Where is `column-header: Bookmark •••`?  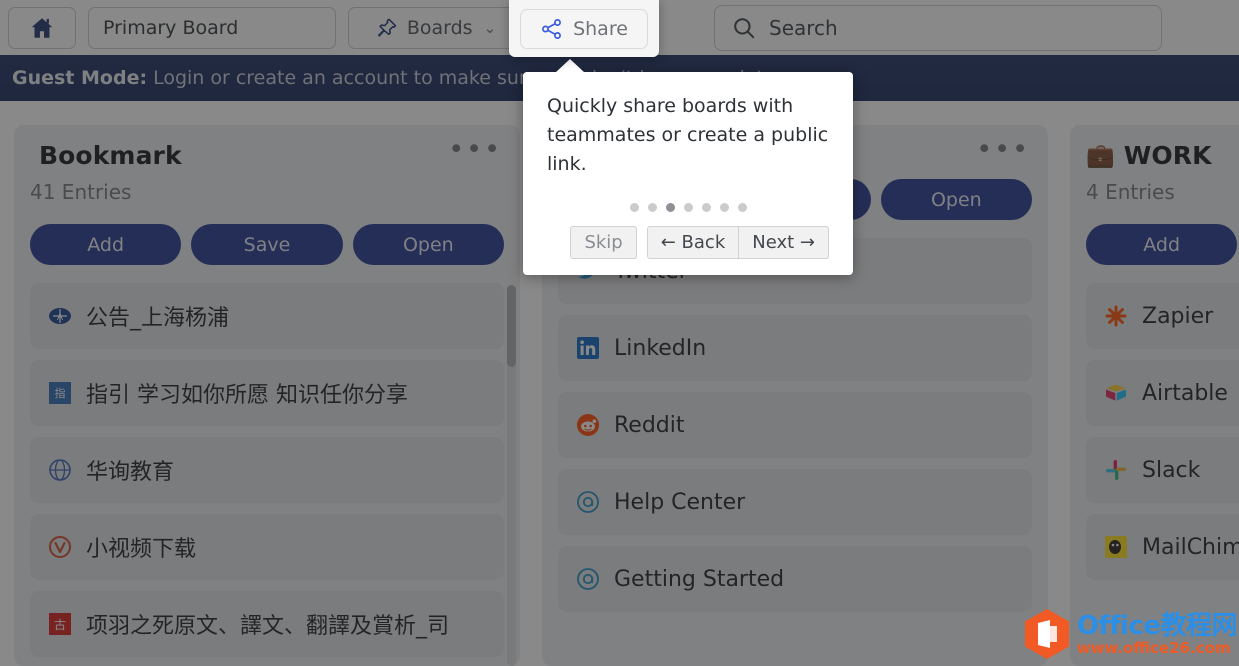 column-header: Bookmark ••• is located at coordinates (267, 153).